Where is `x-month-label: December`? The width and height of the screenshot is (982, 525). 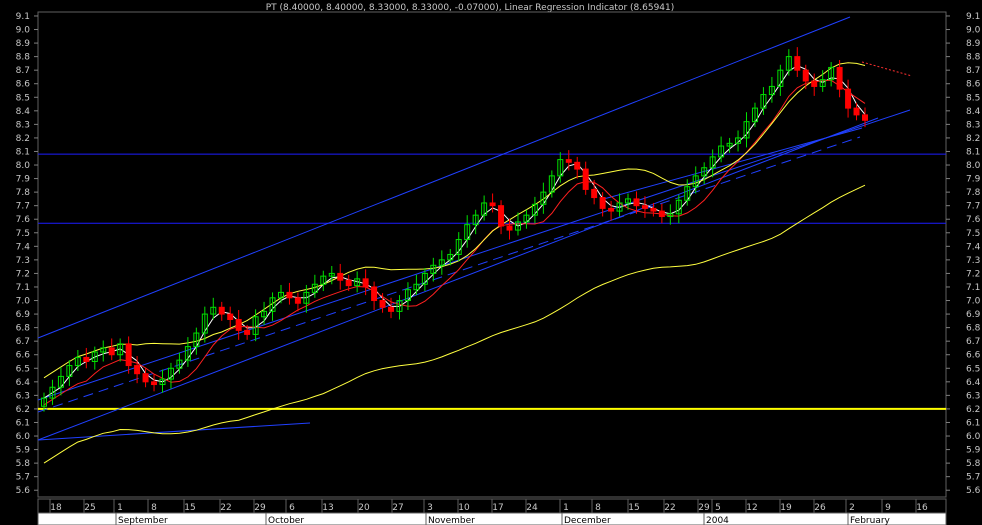
x-month-label: December is located at coordinates (587, 520).